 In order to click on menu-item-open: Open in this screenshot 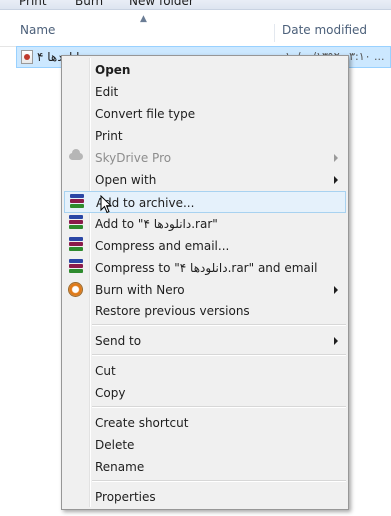, I will do `click(205, 70)`.